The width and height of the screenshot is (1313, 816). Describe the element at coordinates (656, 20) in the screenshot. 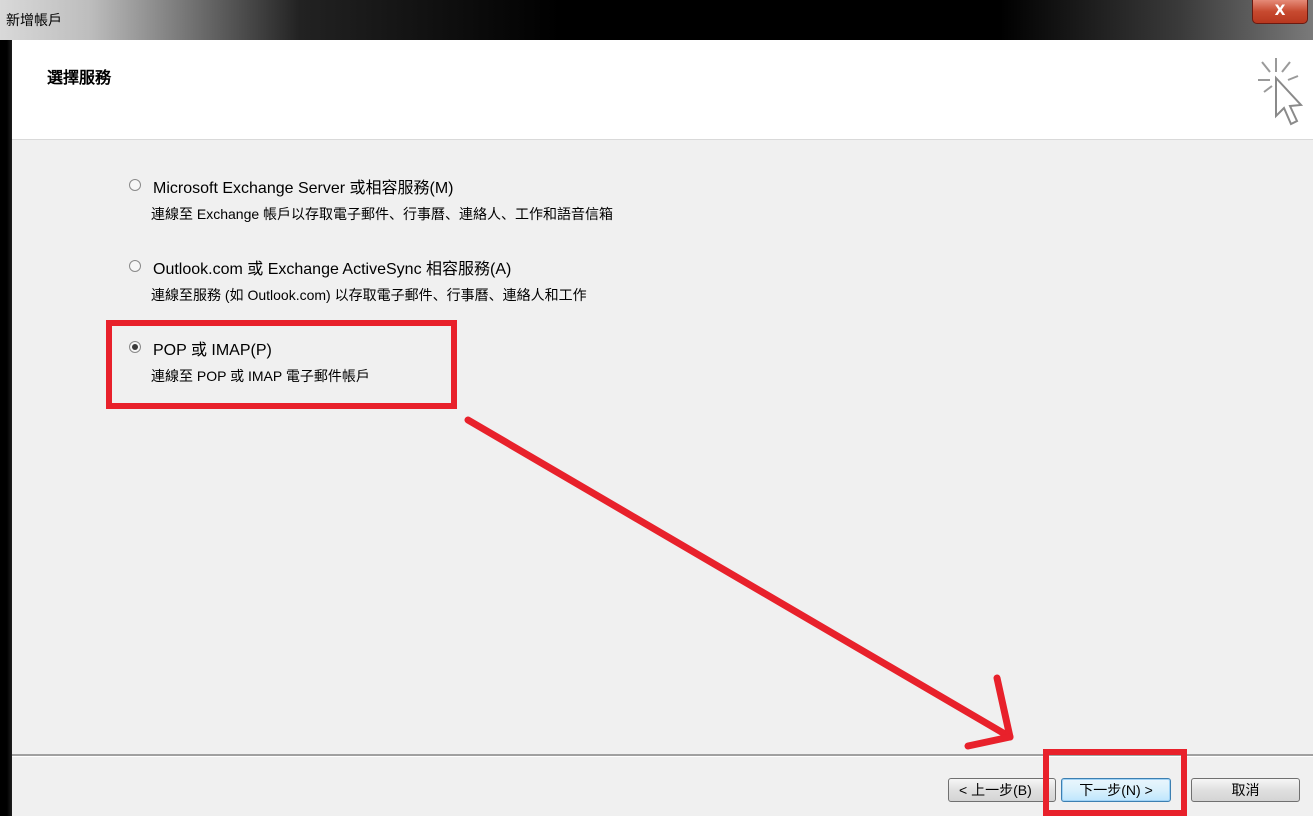

I see `title-bar: 新增帳戶 X` at that location.